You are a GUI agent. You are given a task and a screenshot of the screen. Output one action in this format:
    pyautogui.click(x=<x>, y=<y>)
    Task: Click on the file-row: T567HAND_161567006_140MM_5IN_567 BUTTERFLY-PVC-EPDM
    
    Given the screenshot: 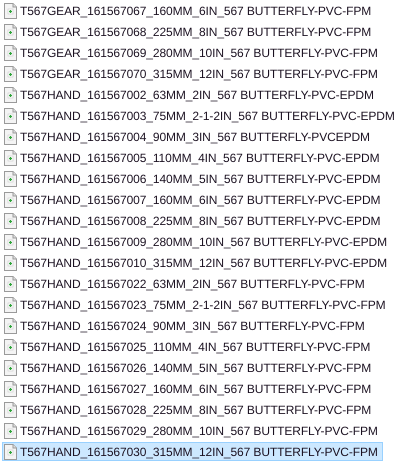 What is the action you would take?
    pyautogui.click(x=194, y=178)
    